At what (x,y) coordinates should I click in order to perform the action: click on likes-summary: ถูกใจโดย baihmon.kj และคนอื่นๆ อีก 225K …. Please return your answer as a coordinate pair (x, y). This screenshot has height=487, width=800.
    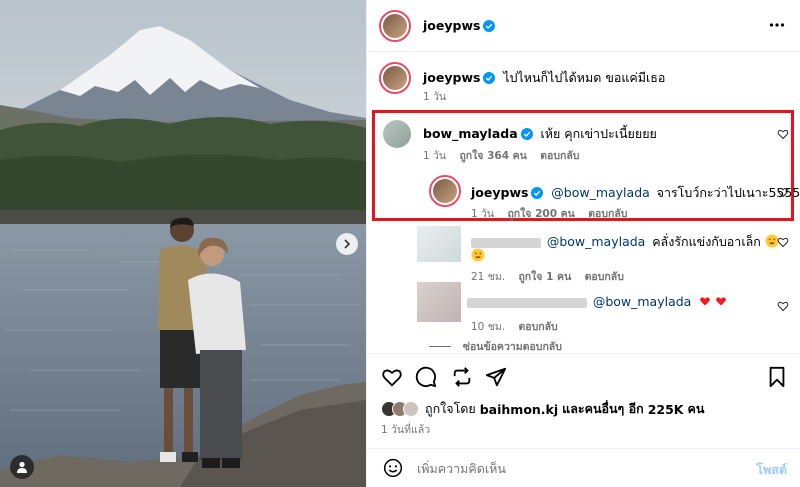
    Looking at the image, I should click on (542, 409).